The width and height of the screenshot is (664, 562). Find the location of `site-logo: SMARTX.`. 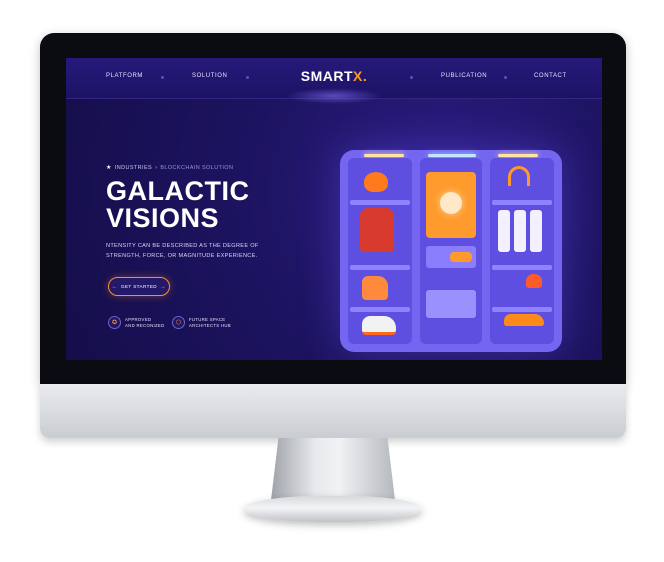

site-logo: SMARTX. is located at coordinates (334, 76).